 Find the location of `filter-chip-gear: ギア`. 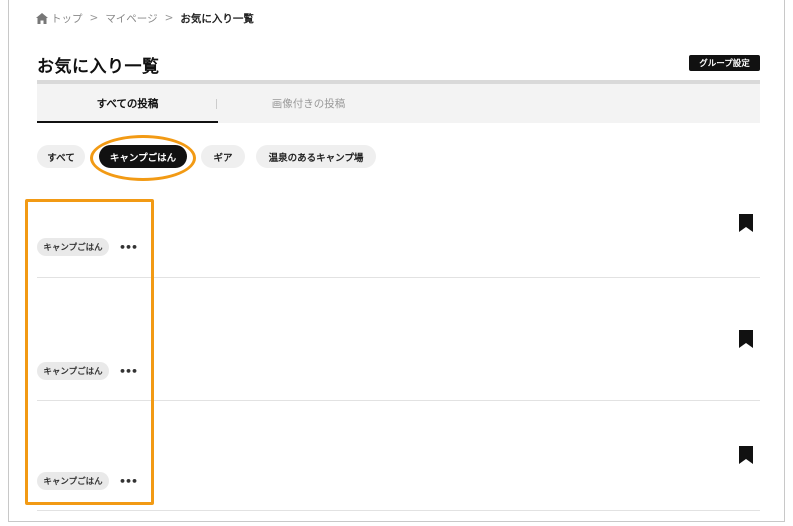

filter-chip-gear: ギア is located at coordinates (223, 156).